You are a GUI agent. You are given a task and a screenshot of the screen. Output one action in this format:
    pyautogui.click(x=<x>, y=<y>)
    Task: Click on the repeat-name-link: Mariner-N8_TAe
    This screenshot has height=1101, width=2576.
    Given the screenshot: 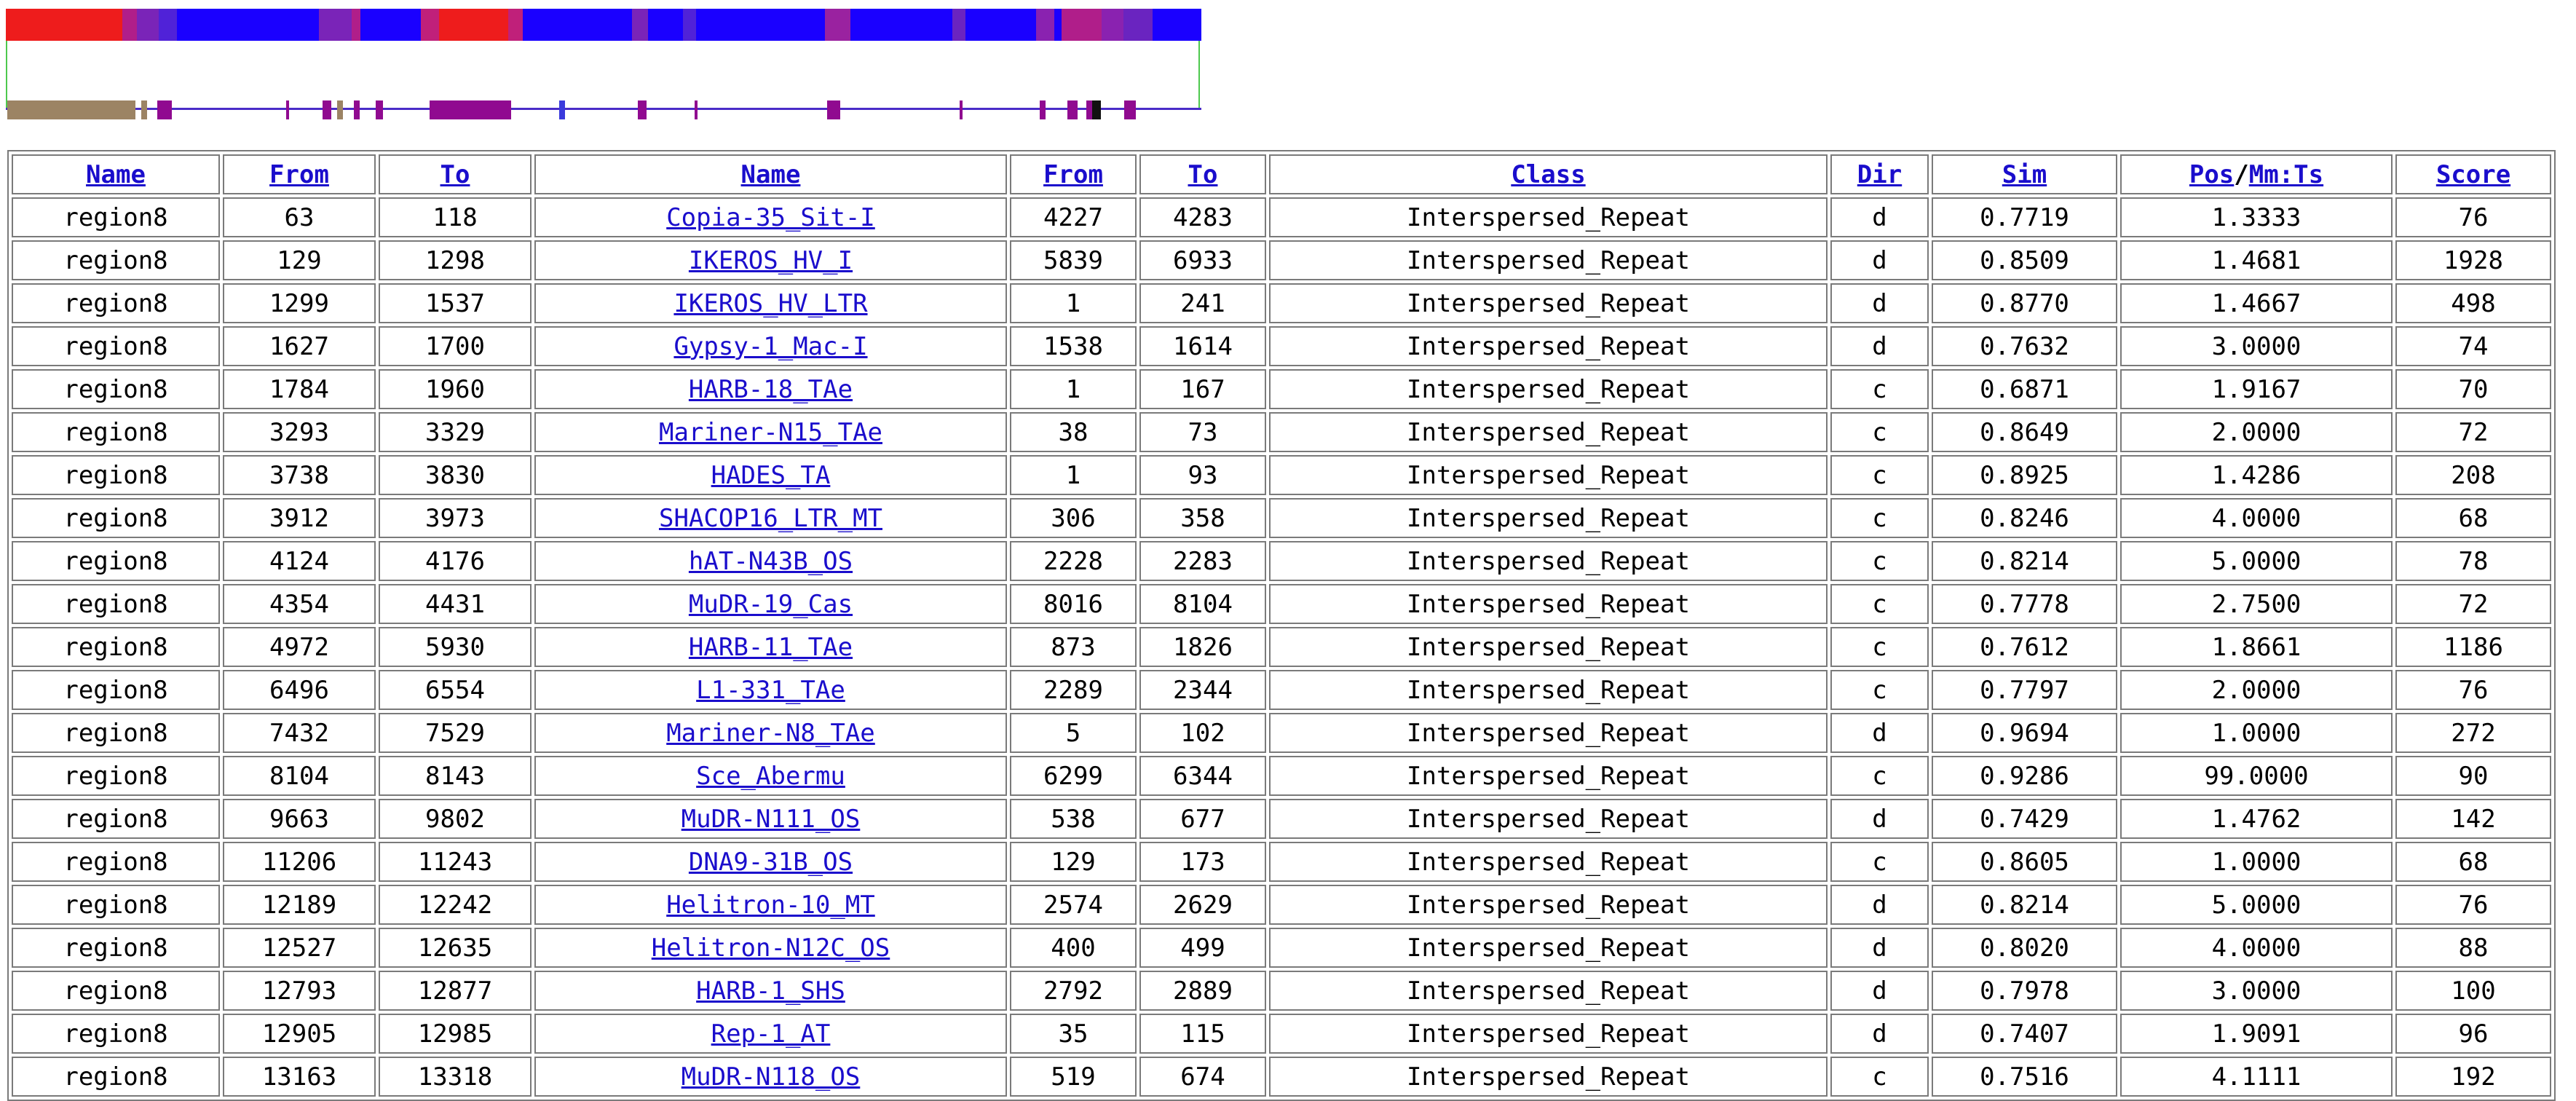 What is the action you would take?
    pyautogui.click(x=771, y=733)
    